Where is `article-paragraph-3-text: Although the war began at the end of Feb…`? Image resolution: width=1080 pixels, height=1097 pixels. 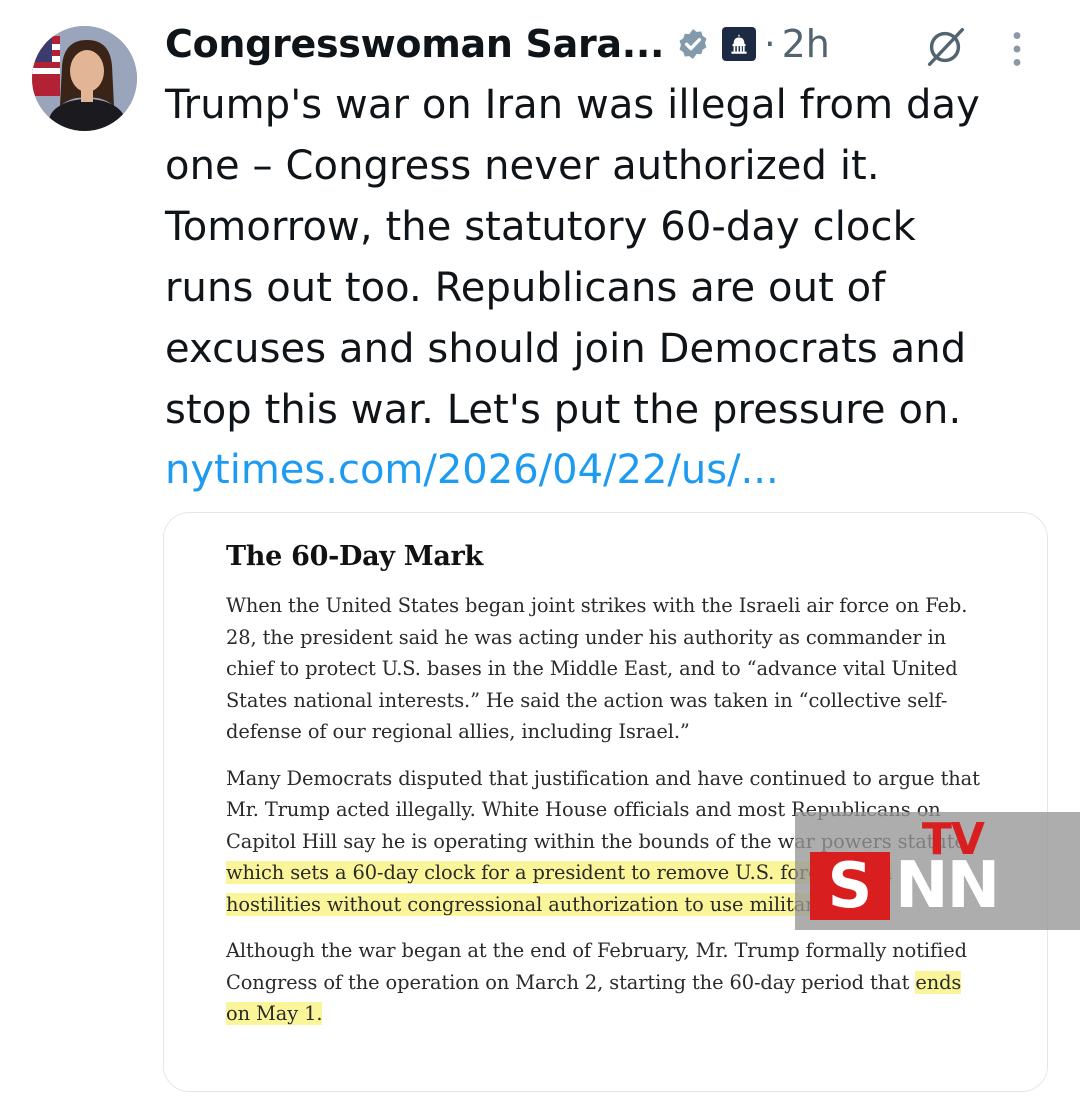 article-paragraph-3-text: Although the war began at the end of Feb… is located at coordinates (596, 966).